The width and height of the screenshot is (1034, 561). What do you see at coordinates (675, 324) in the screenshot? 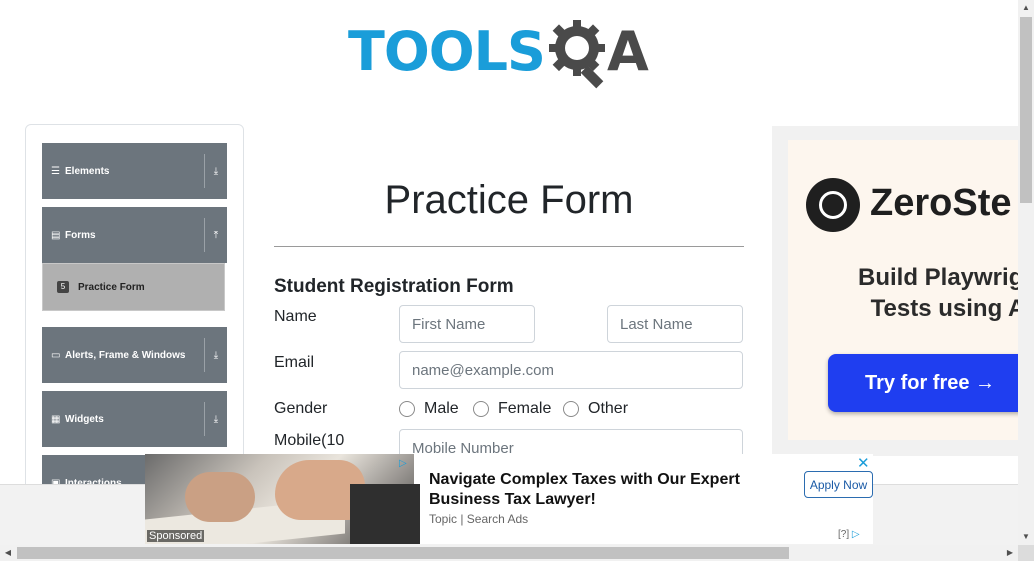
I see `last-name-input: Last Name` at bounding box center [675, 324].